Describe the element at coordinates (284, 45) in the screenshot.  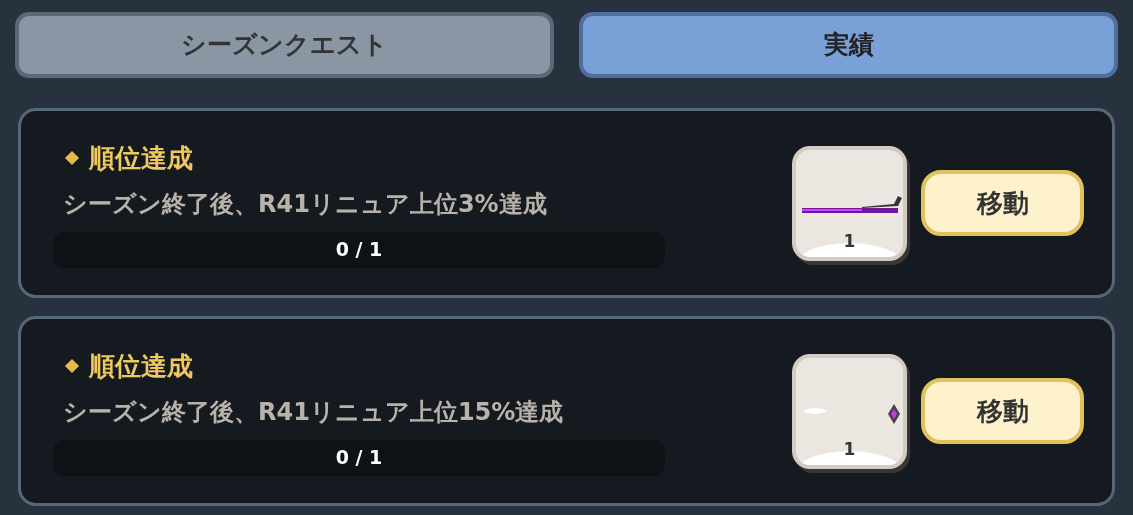
I see `tab: シーズンクエスト` at that location.